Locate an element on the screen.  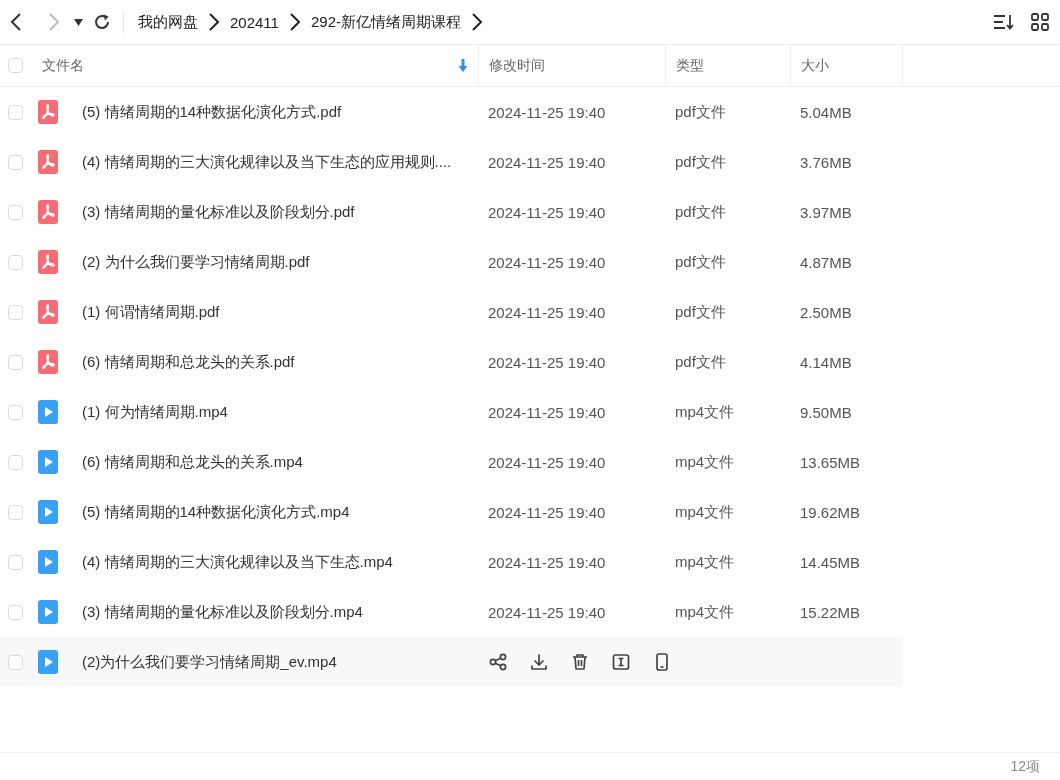
breadcrumb-link: 292-新亿情绪周期课程 is located at coordinates (385, 22).